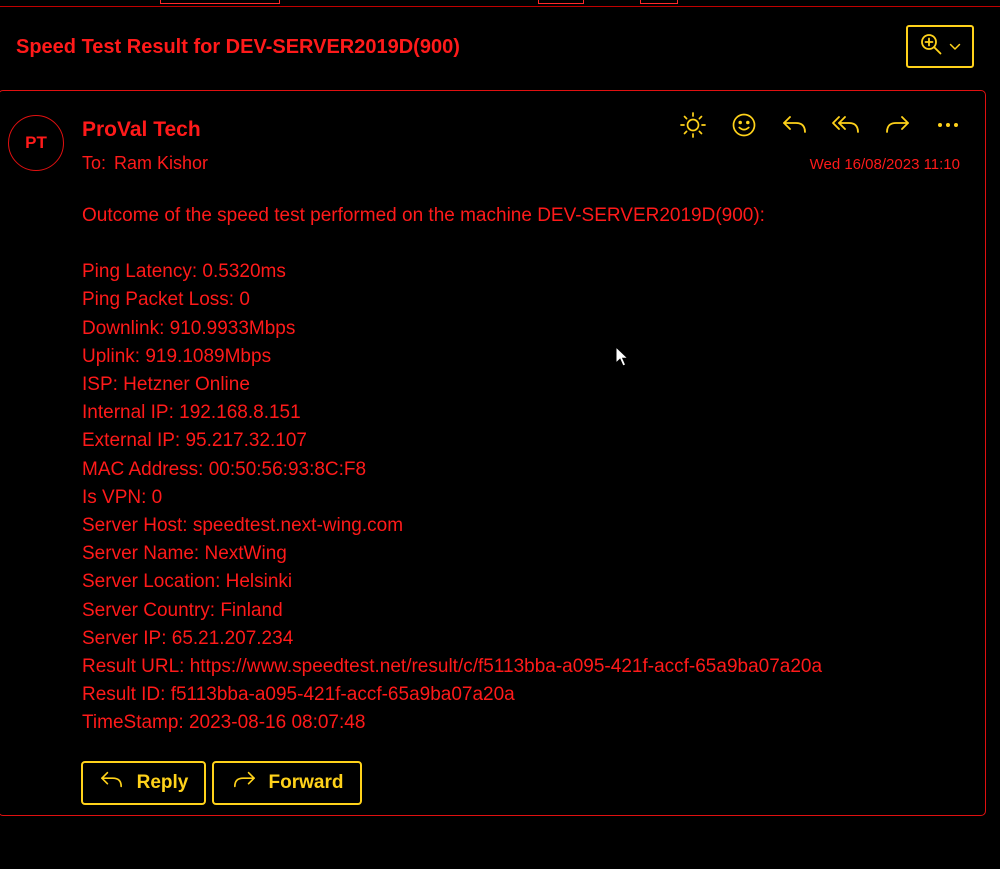 The image size is (1000, 869). What do you see at coordinates (500, 3) in the screenshot?
I see `top-toolbar-edge` at bounding box center [500, 3].